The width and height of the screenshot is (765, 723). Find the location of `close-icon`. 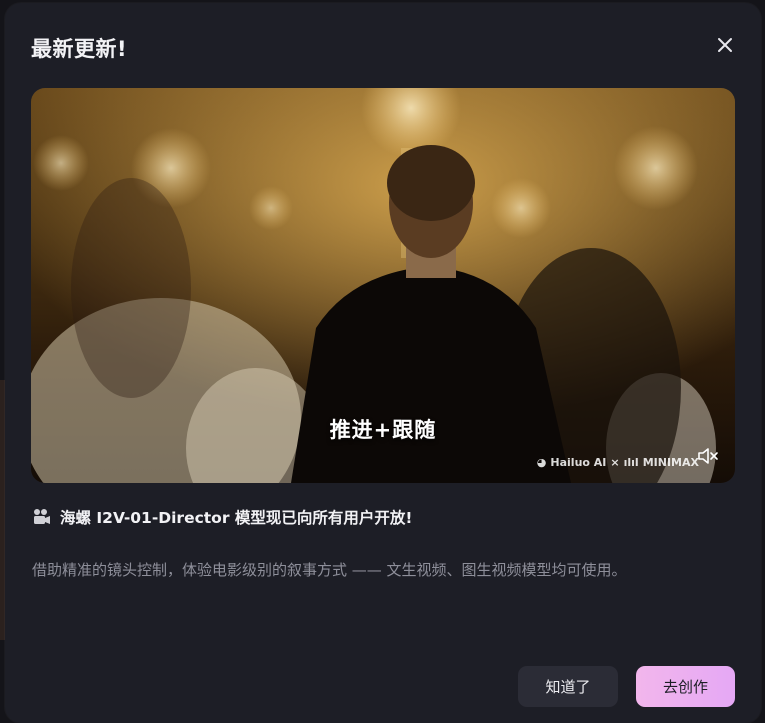

close-icon is located at coordinates (725, 45).